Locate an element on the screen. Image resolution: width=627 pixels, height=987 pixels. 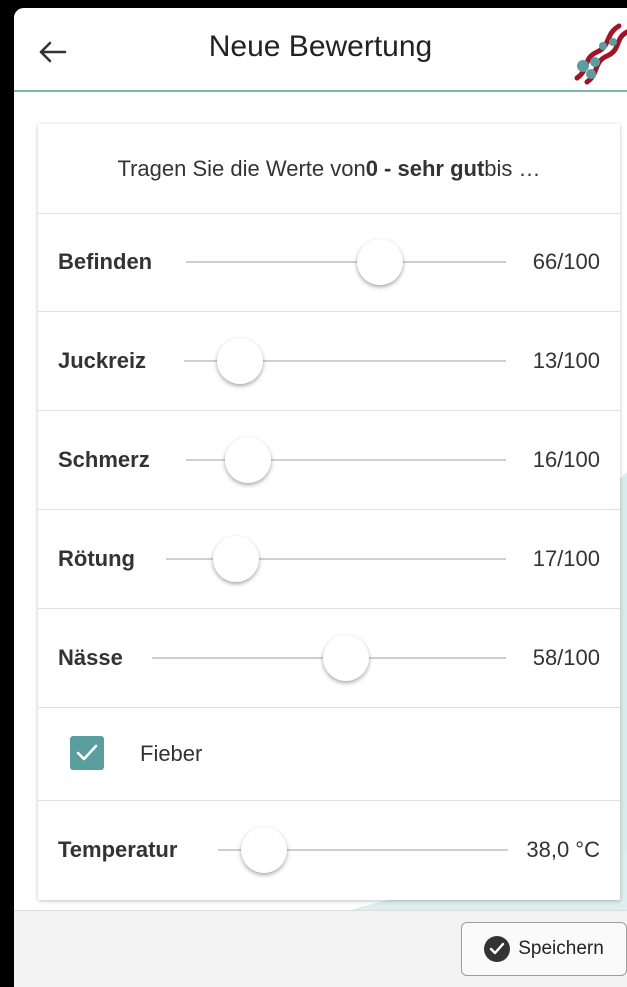
slider-label: Juckreiz is located at coordinates (102, 360).